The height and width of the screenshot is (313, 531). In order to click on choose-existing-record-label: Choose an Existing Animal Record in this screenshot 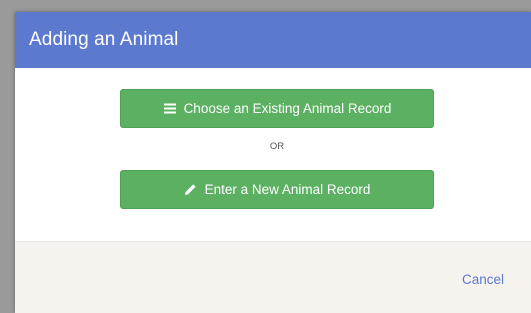, I will do `click(287, 108)`.